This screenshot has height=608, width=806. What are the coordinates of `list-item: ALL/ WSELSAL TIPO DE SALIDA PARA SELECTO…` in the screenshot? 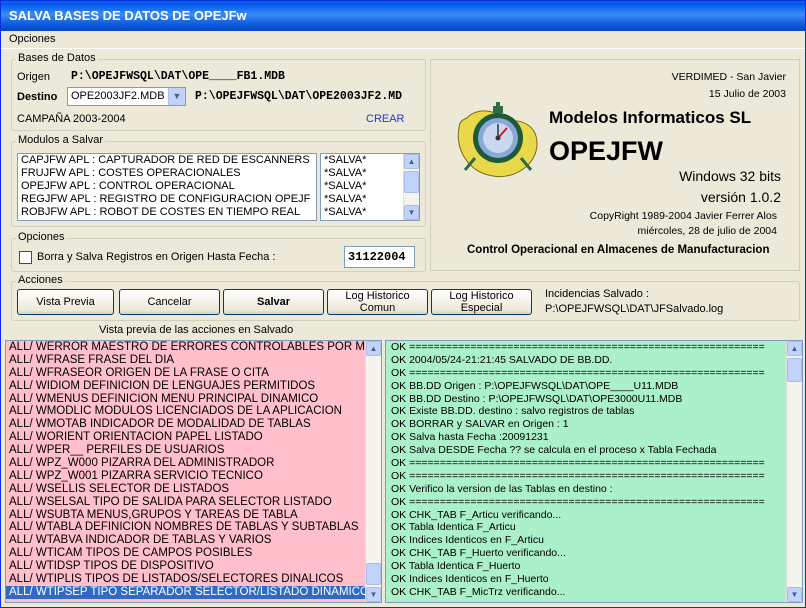 It's located at (193, 502).